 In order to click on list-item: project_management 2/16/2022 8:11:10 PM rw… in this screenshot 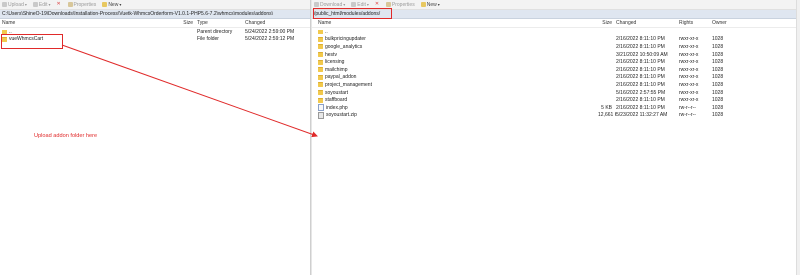, I will do `click(556, 85)`.